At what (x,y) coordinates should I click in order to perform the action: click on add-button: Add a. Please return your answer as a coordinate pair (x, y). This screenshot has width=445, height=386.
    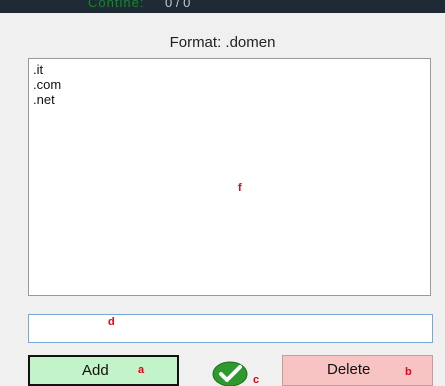
    Looking at the image, I should click on (103, 370).